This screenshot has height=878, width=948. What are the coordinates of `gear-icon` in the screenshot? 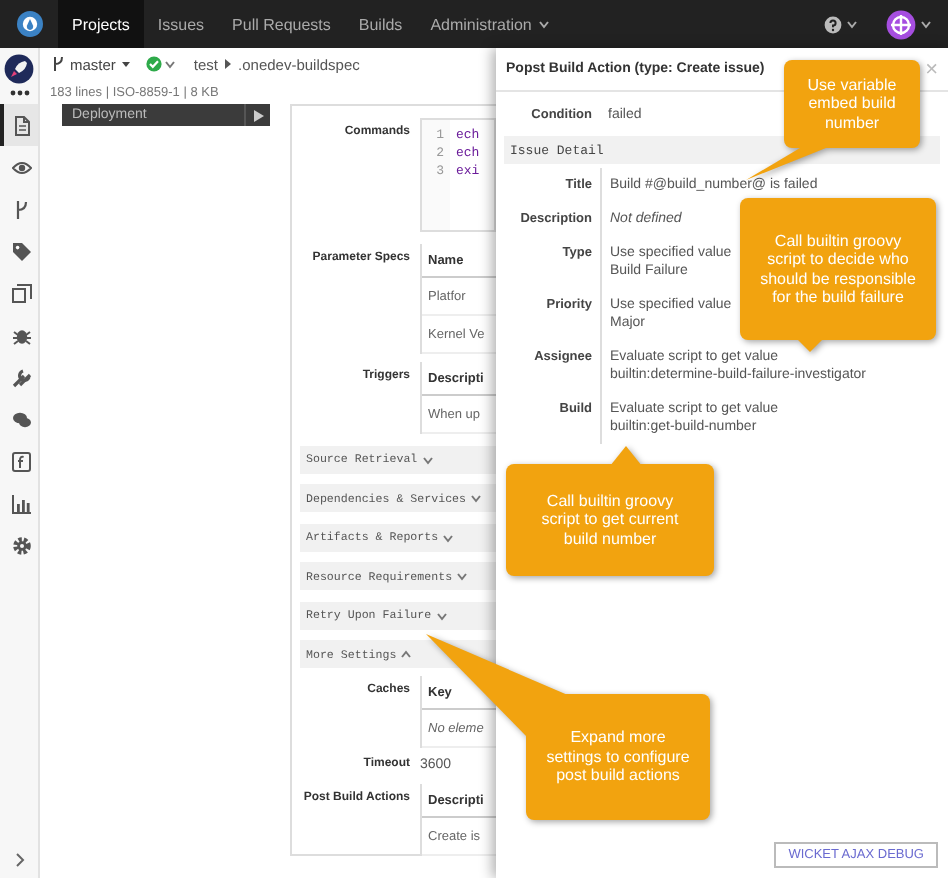 It's located at (21, 545).